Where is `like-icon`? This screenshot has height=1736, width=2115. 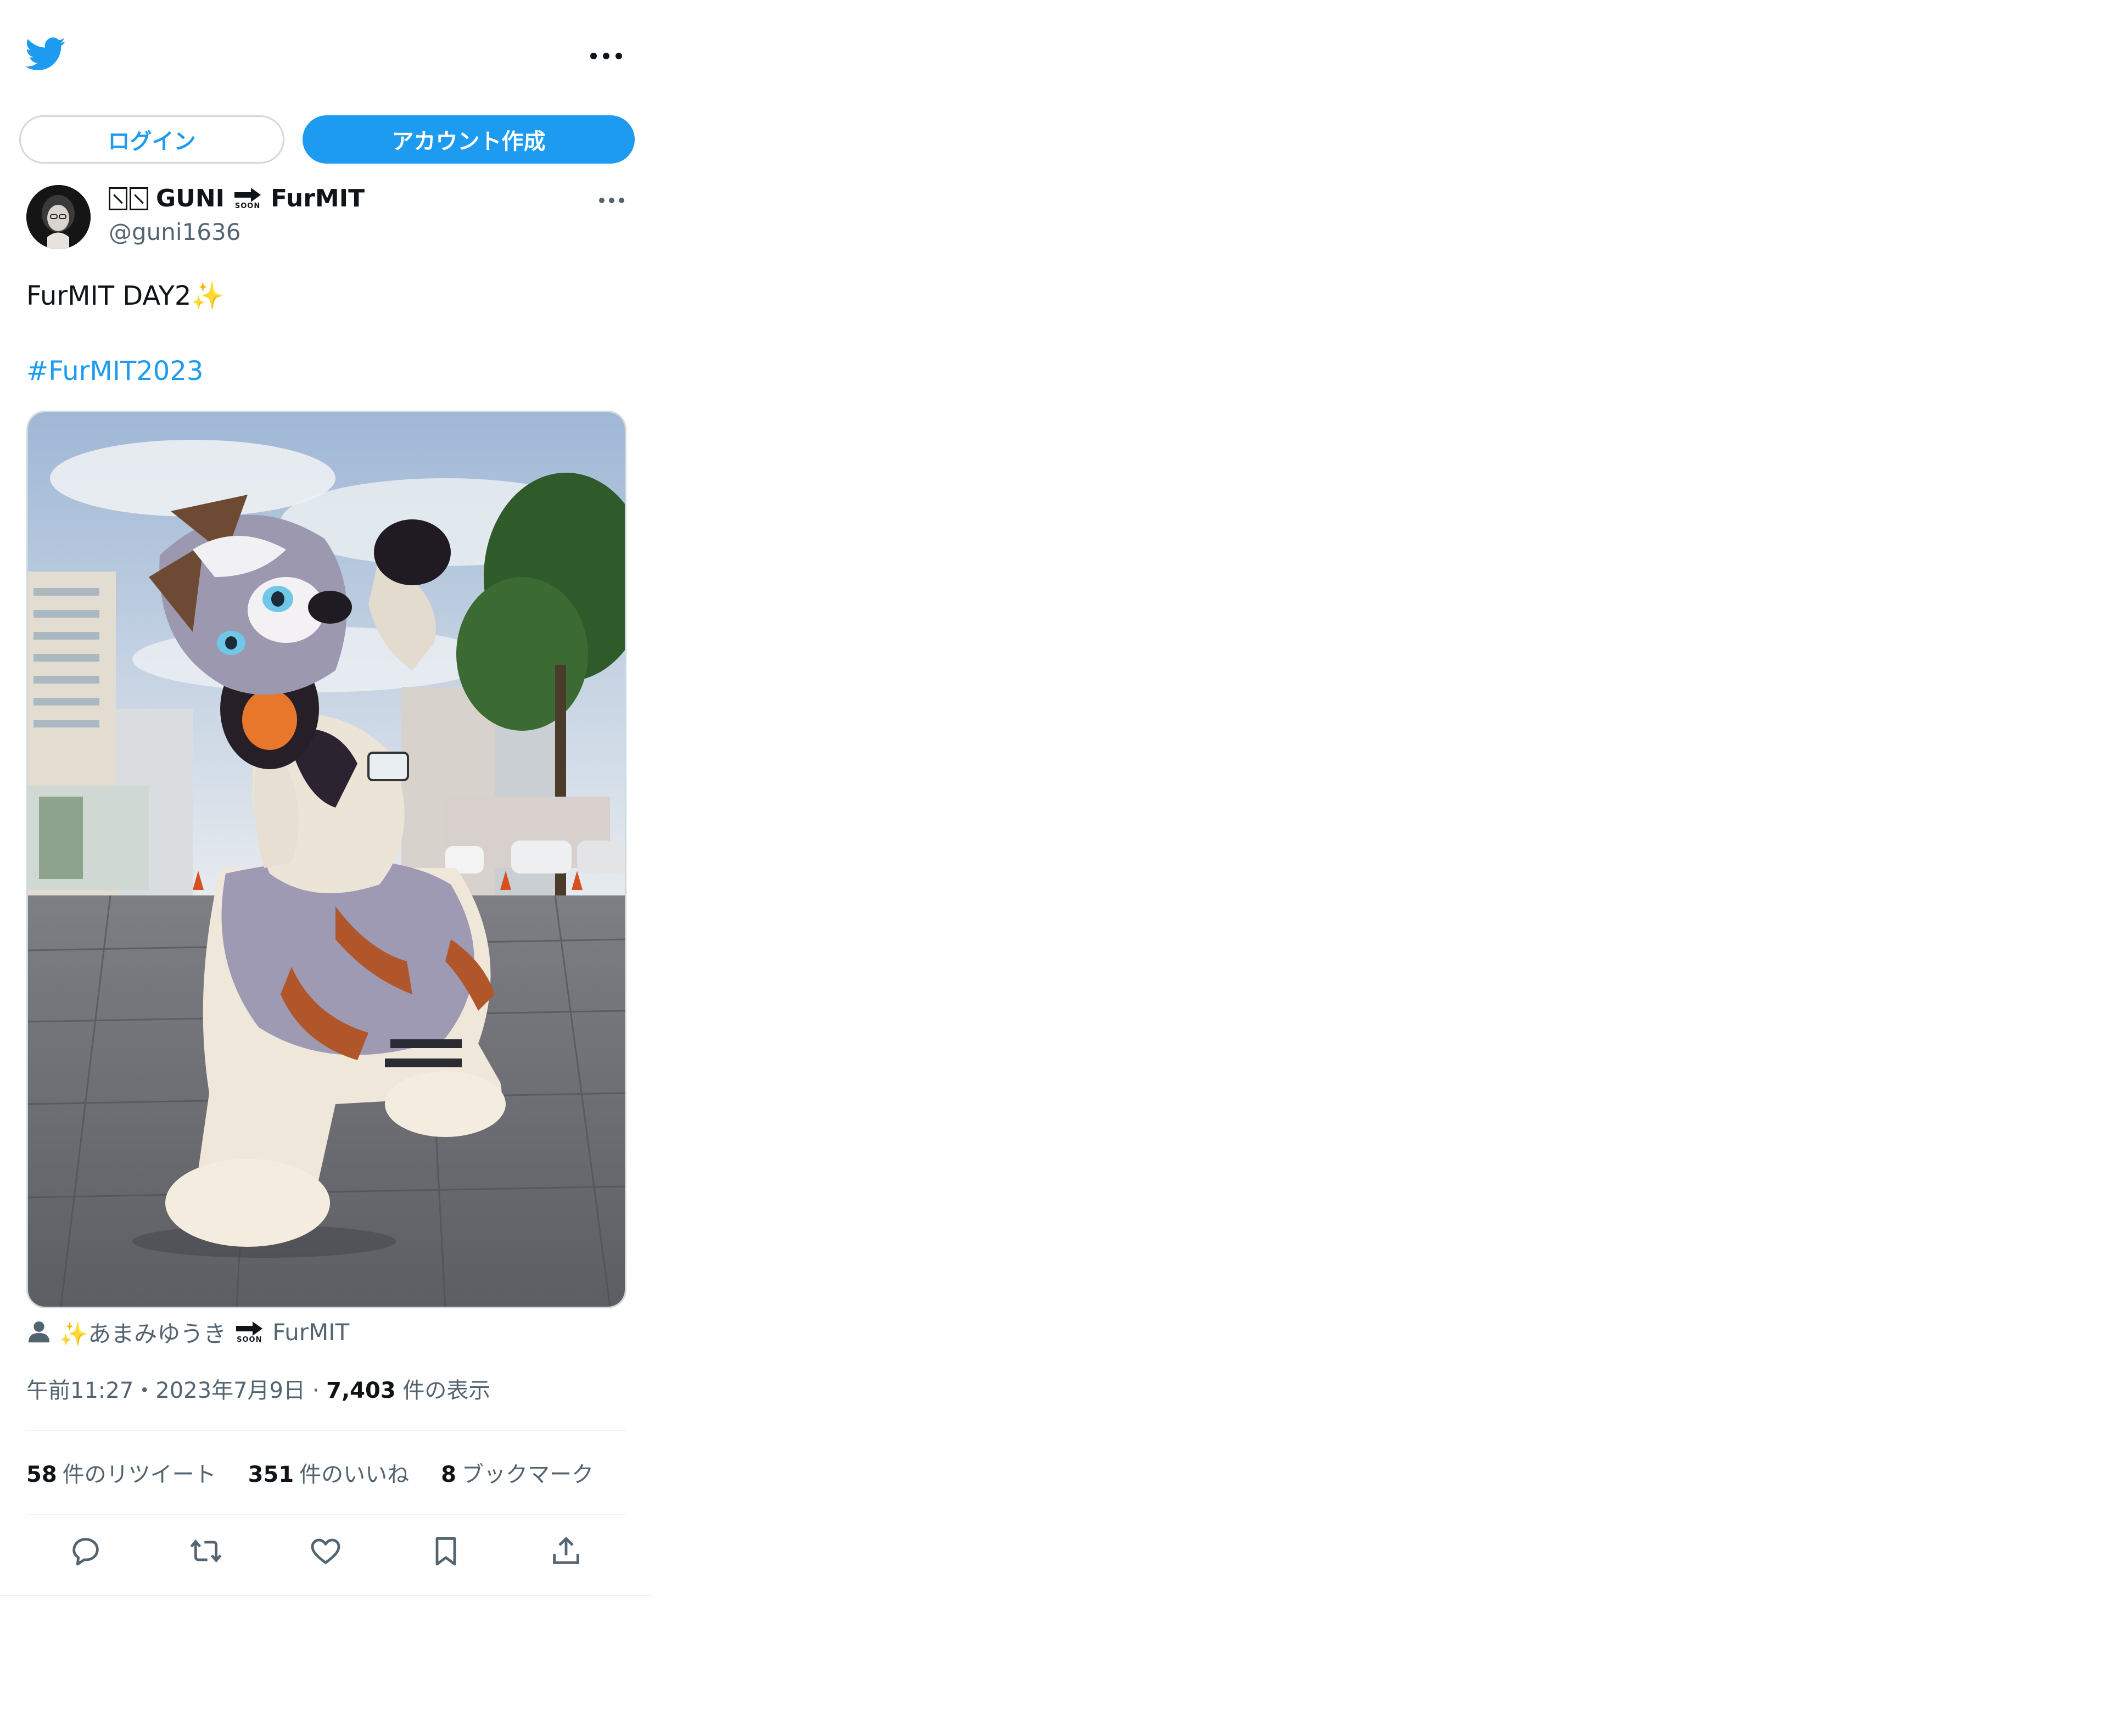
like-icon is located at coordinates (326, 1551).